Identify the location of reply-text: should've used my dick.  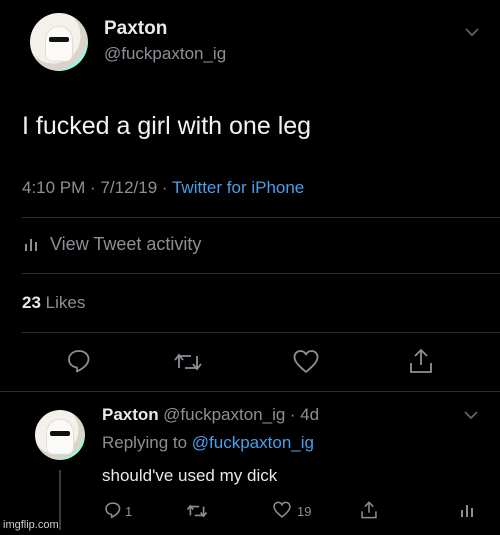
(190, 475).